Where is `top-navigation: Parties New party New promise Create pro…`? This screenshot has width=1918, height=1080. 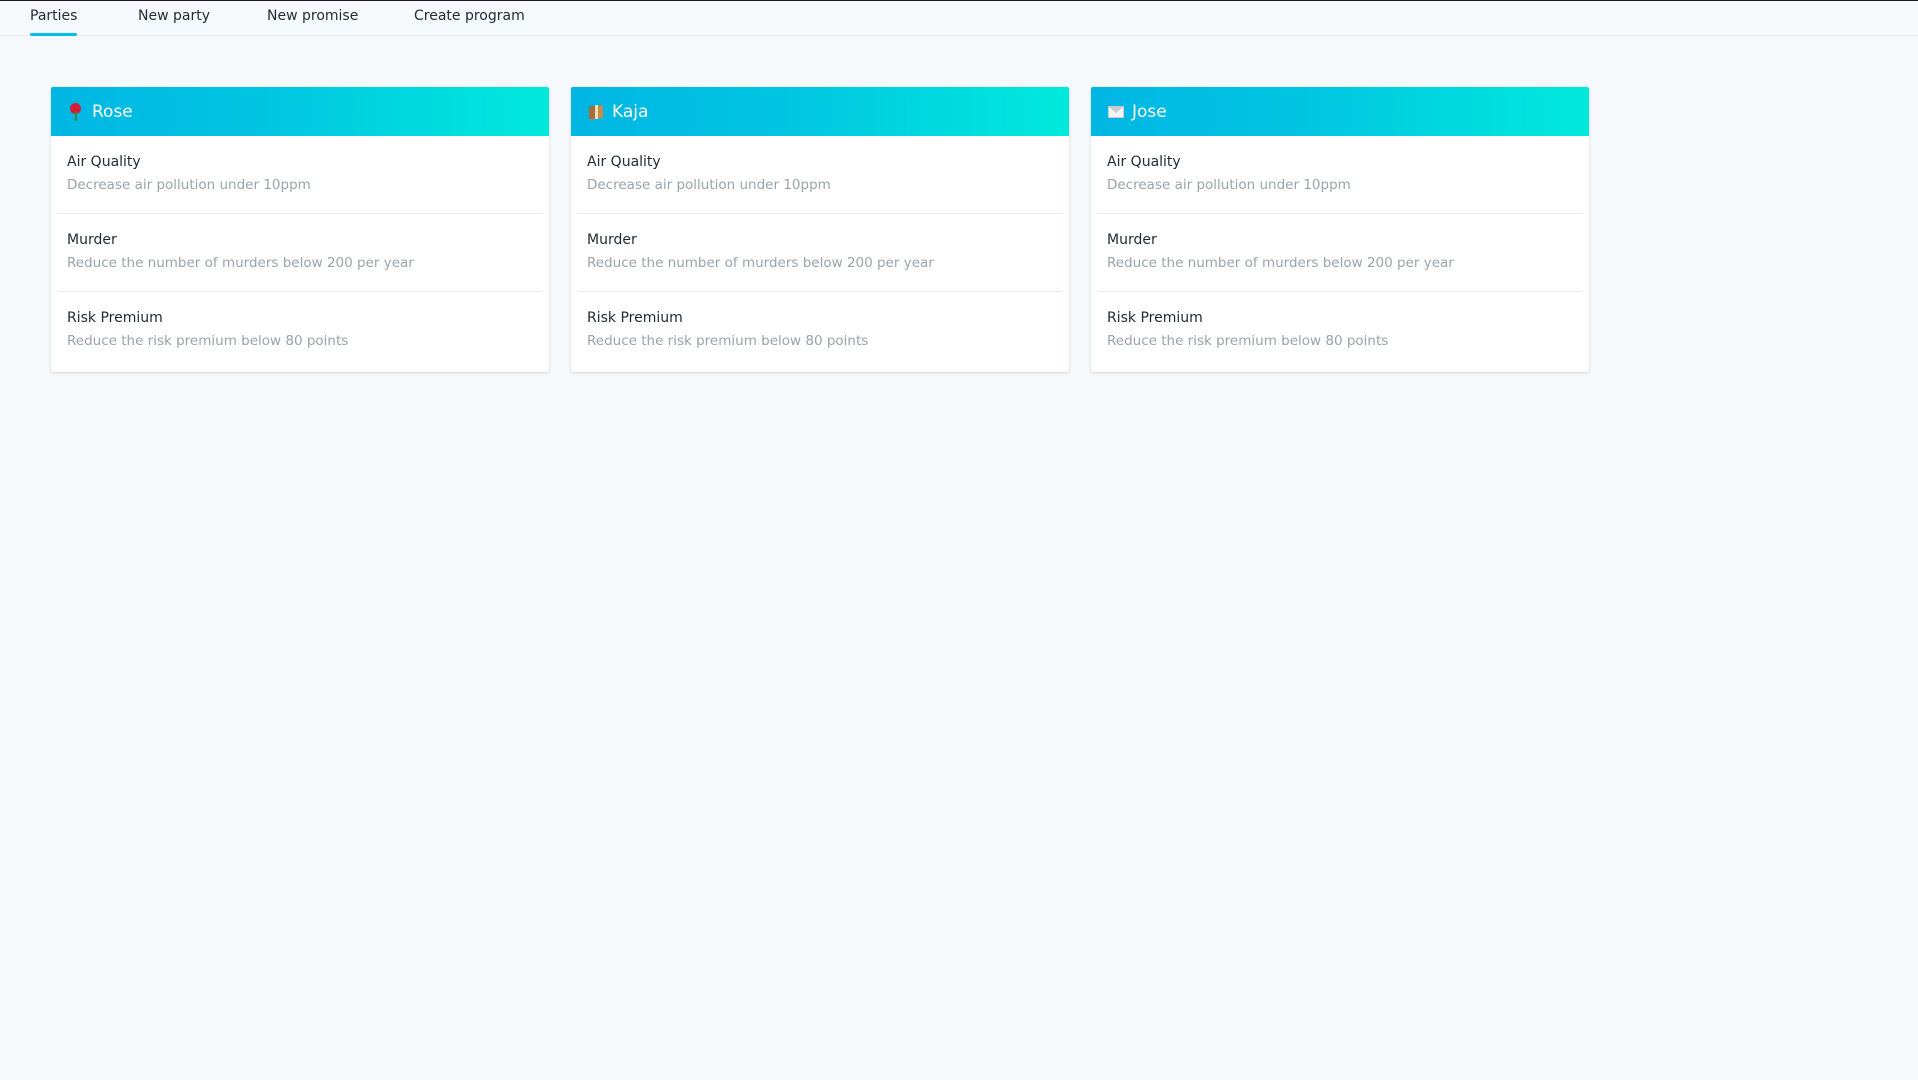 top-navigation: Parties New party New promise Create pro… is located at coordinates (959, 18).